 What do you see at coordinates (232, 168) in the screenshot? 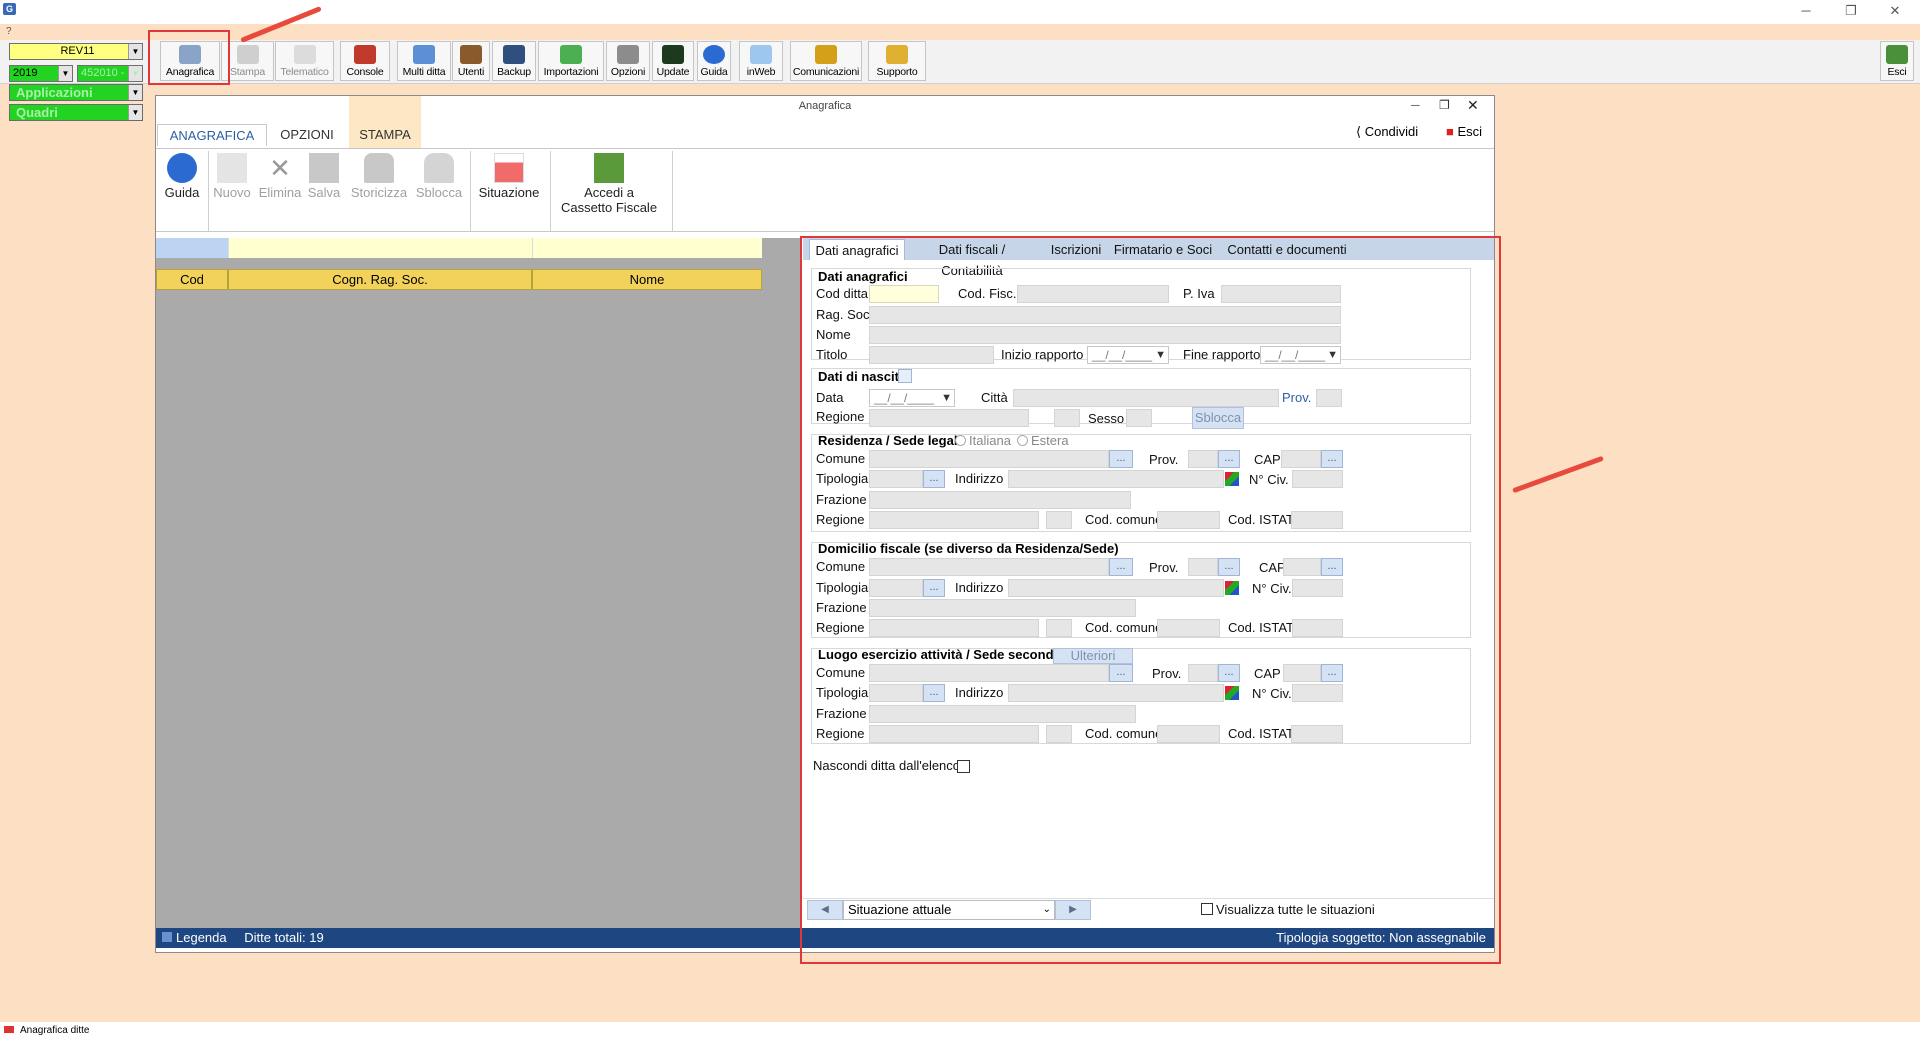
I see `new-document-icon` at bounding box center [232, 168].